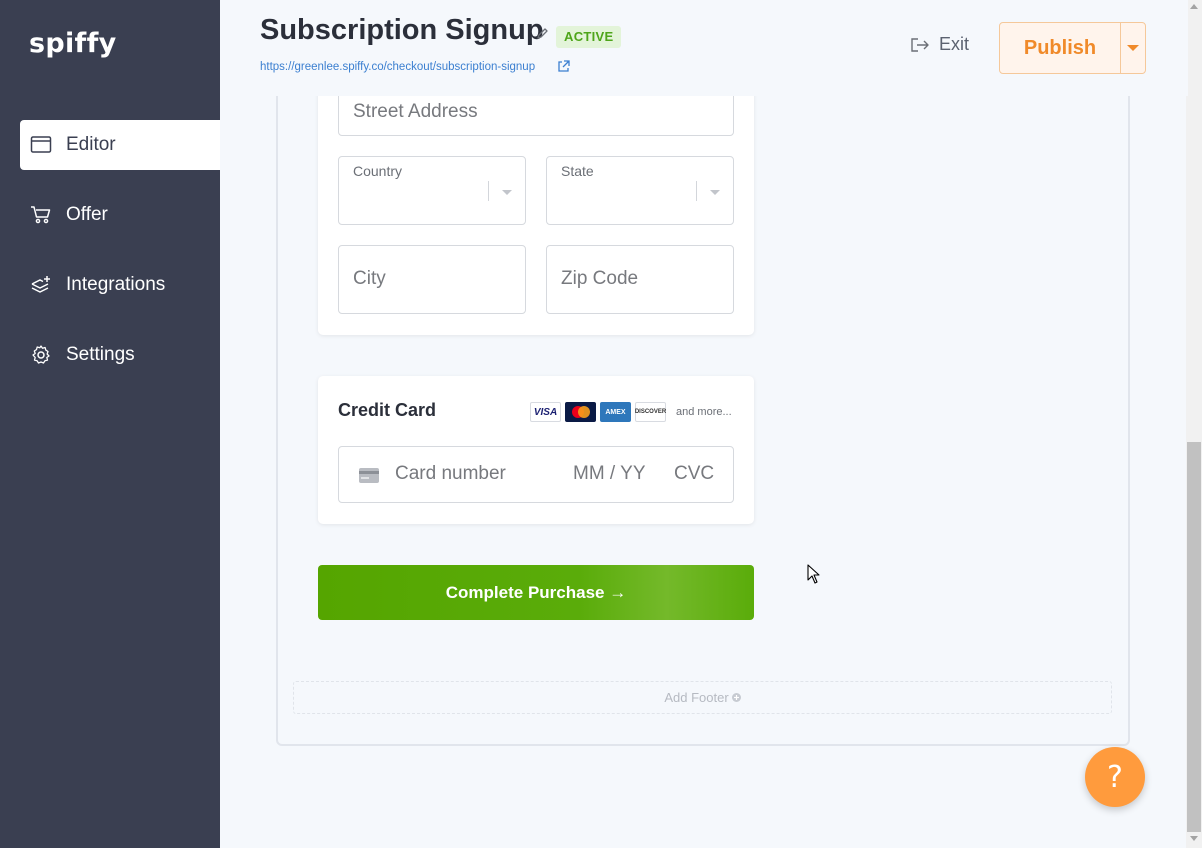 The height and width of the screenshot is (848, 1202). I want to click on credit-card-title: Credit Card, so click(387, 410).